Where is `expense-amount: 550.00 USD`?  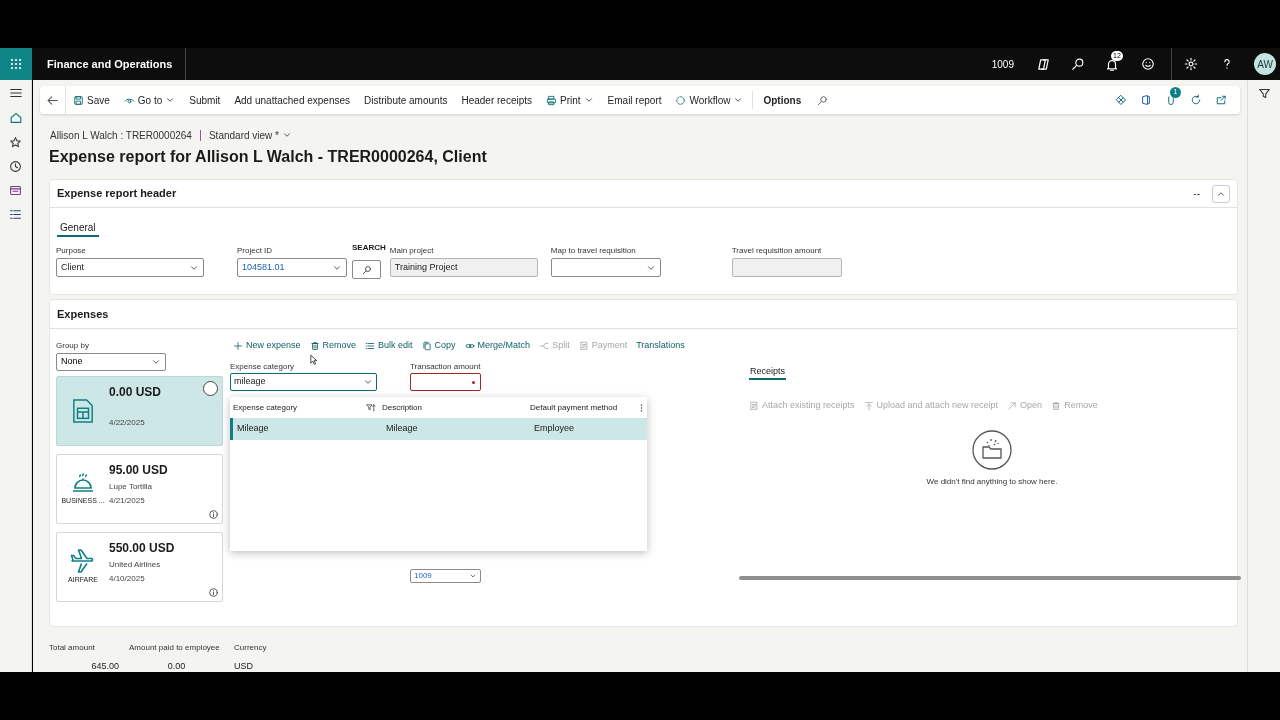 expense-amount: 550.00 USD is located at coordinates (142, 548).